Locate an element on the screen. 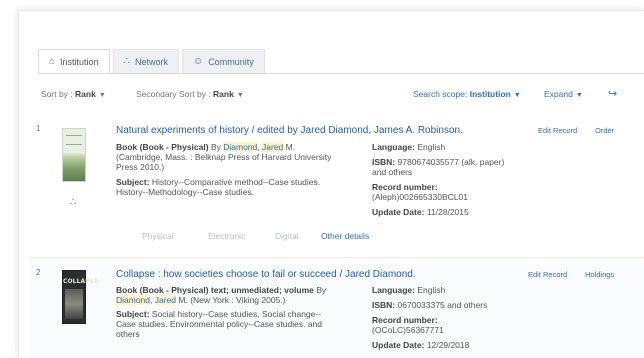  home-icon: ⌂ is located at coordinates (52, 61).